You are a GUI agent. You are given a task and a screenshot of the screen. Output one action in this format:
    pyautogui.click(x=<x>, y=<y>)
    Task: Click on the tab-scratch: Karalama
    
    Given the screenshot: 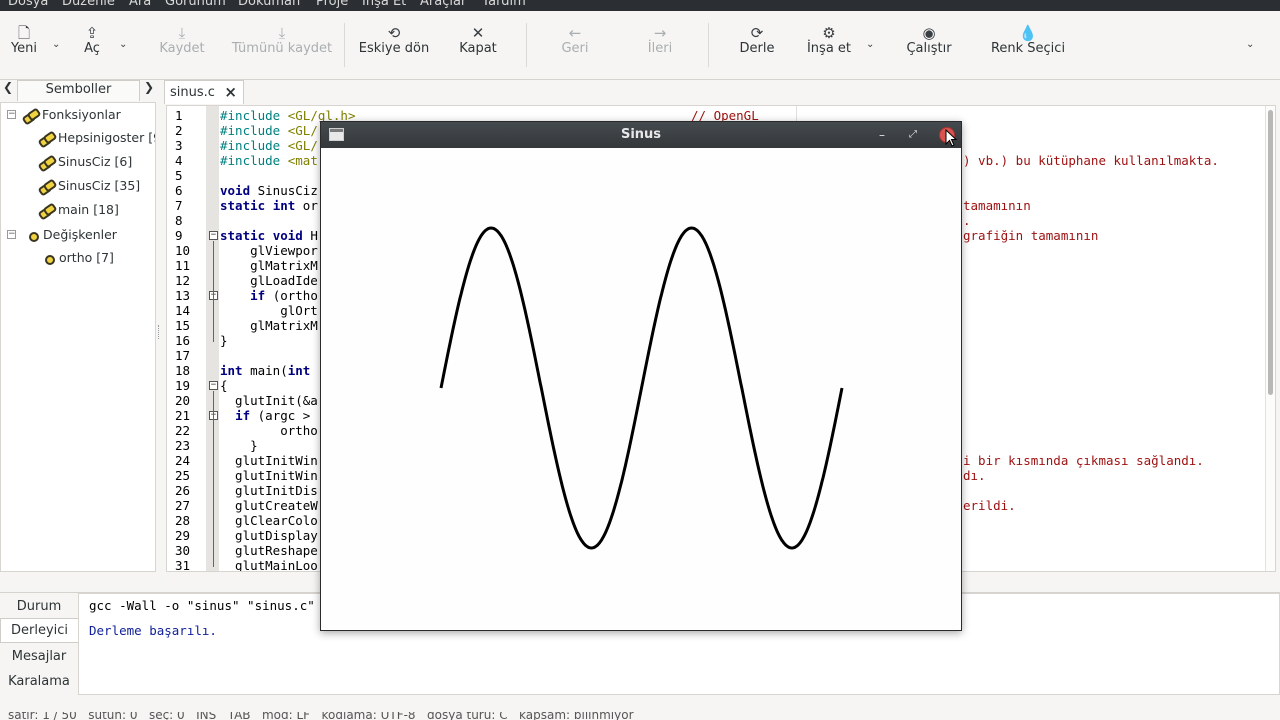 What is the action you would take?
    pyautogui.click(x=39, y=682)
    